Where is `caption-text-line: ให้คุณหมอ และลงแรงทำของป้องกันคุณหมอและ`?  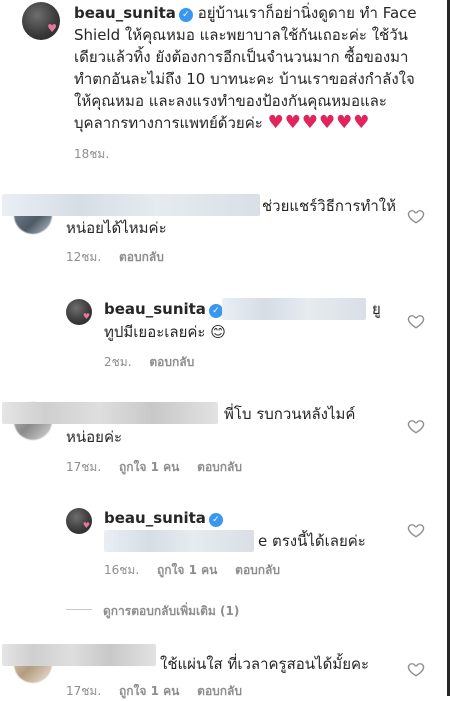 caption-text-line: ให้คุณหมอ และลงแรงทำของป้องกันคุณหมอและ is located at coordinates (230, 101).